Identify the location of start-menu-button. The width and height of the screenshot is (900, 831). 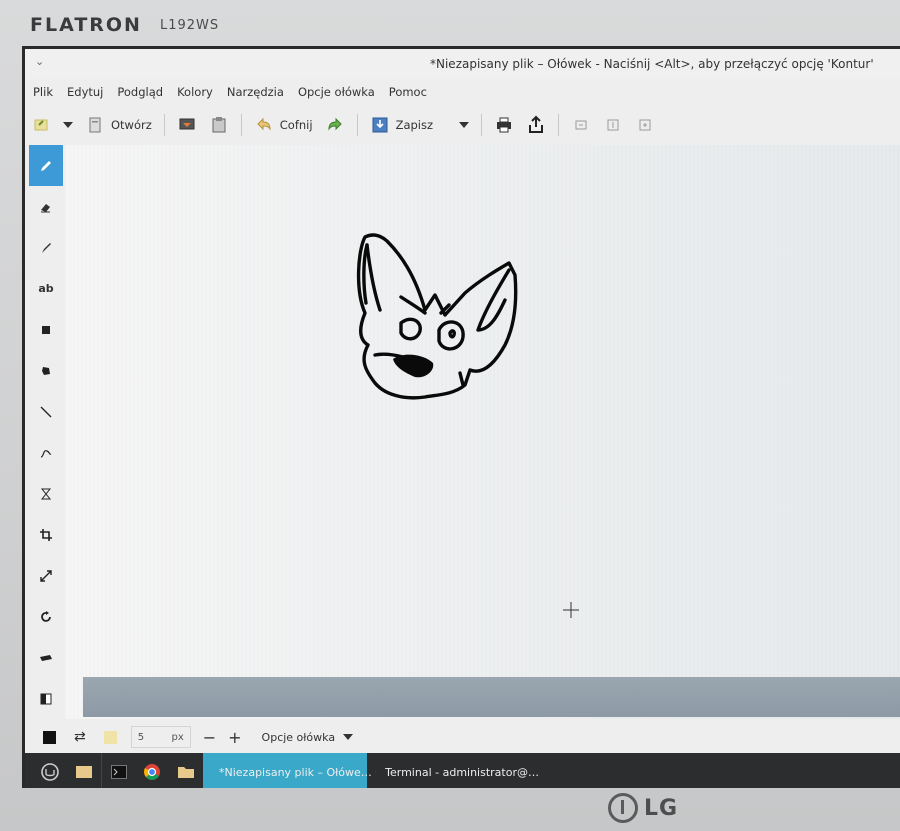
(50, 770).